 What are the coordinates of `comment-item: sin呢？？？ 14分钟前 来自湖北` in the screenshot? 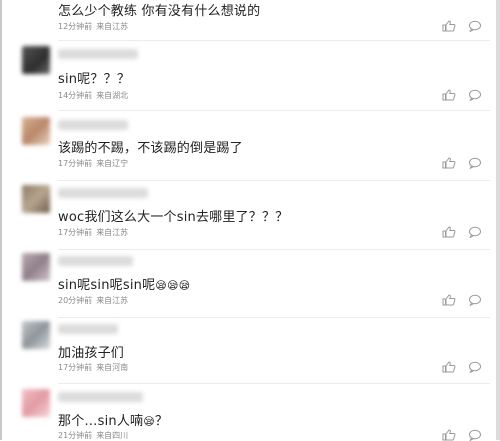 It's located at (256, 78).